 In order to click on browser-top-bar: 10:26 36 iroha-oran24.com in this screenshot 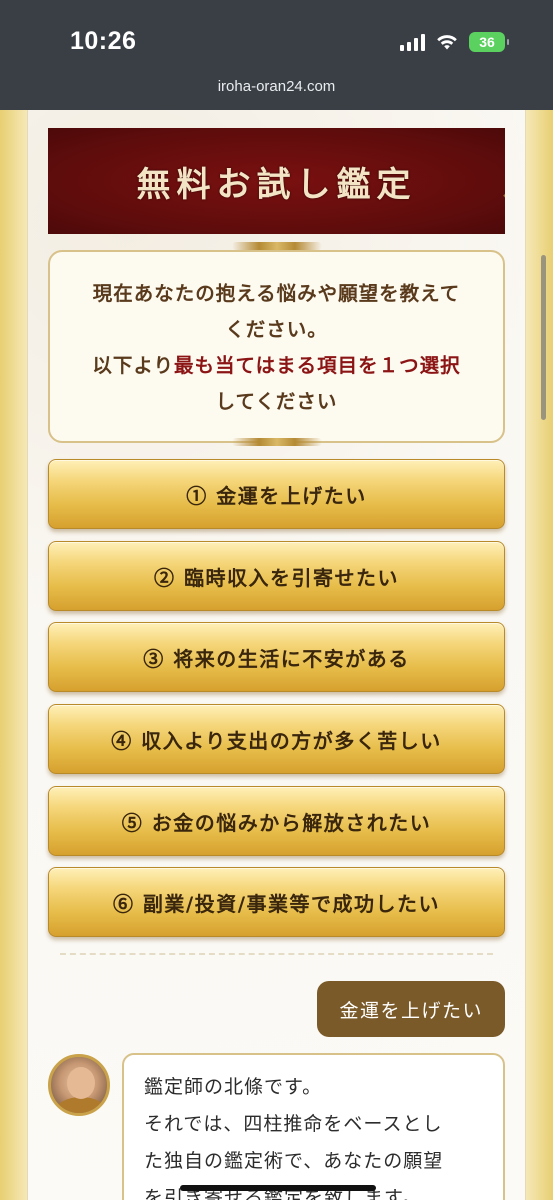, I will do `click(276, 55)`.